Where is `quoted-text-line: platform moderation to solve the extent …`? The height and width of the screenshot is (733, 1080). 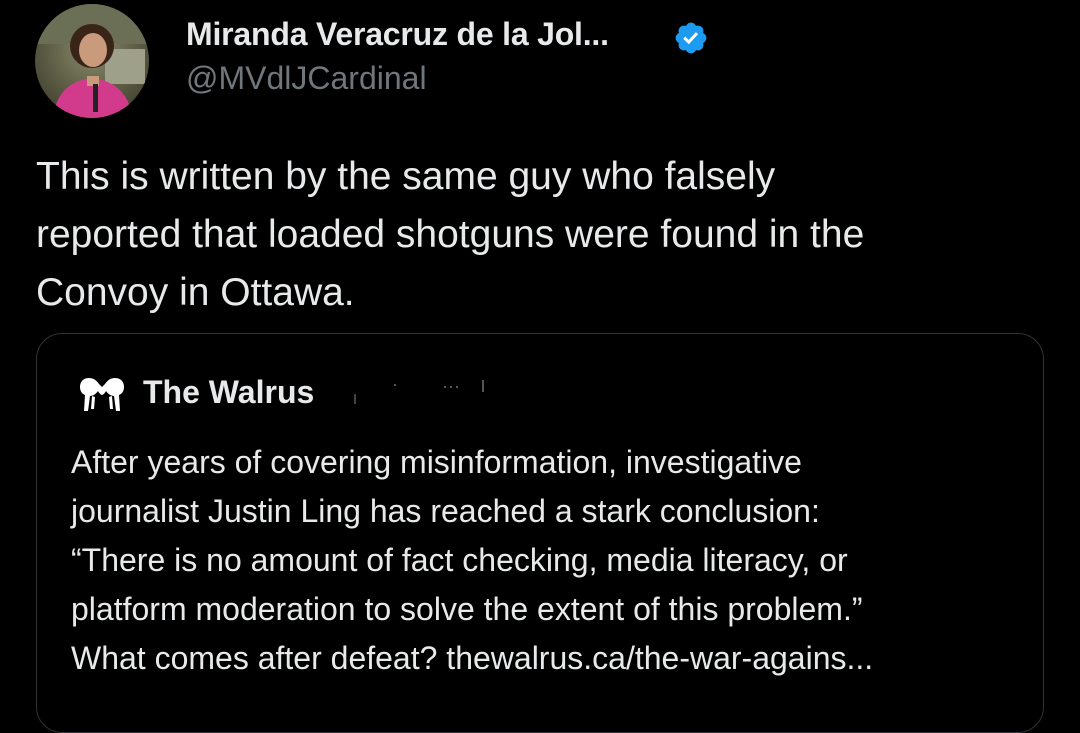
quoted-text-line: platform moderation to solve the extent … is located at coordinates (467, 609).